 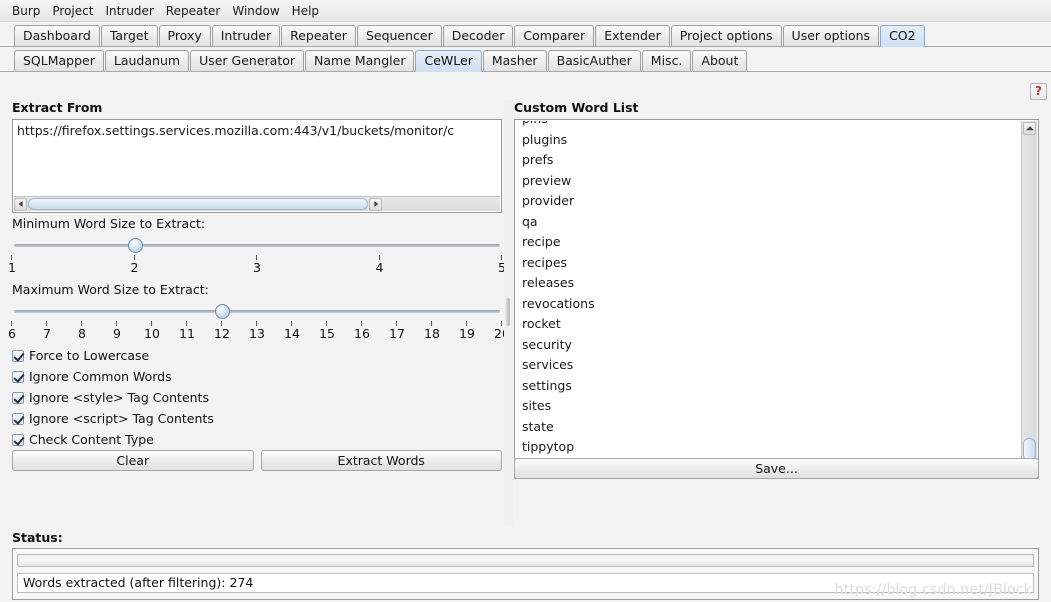 What do you see at coordinates (222, 330) in the screenshot?
I see `slider-tick: 12` at bounding box center [222, 330].